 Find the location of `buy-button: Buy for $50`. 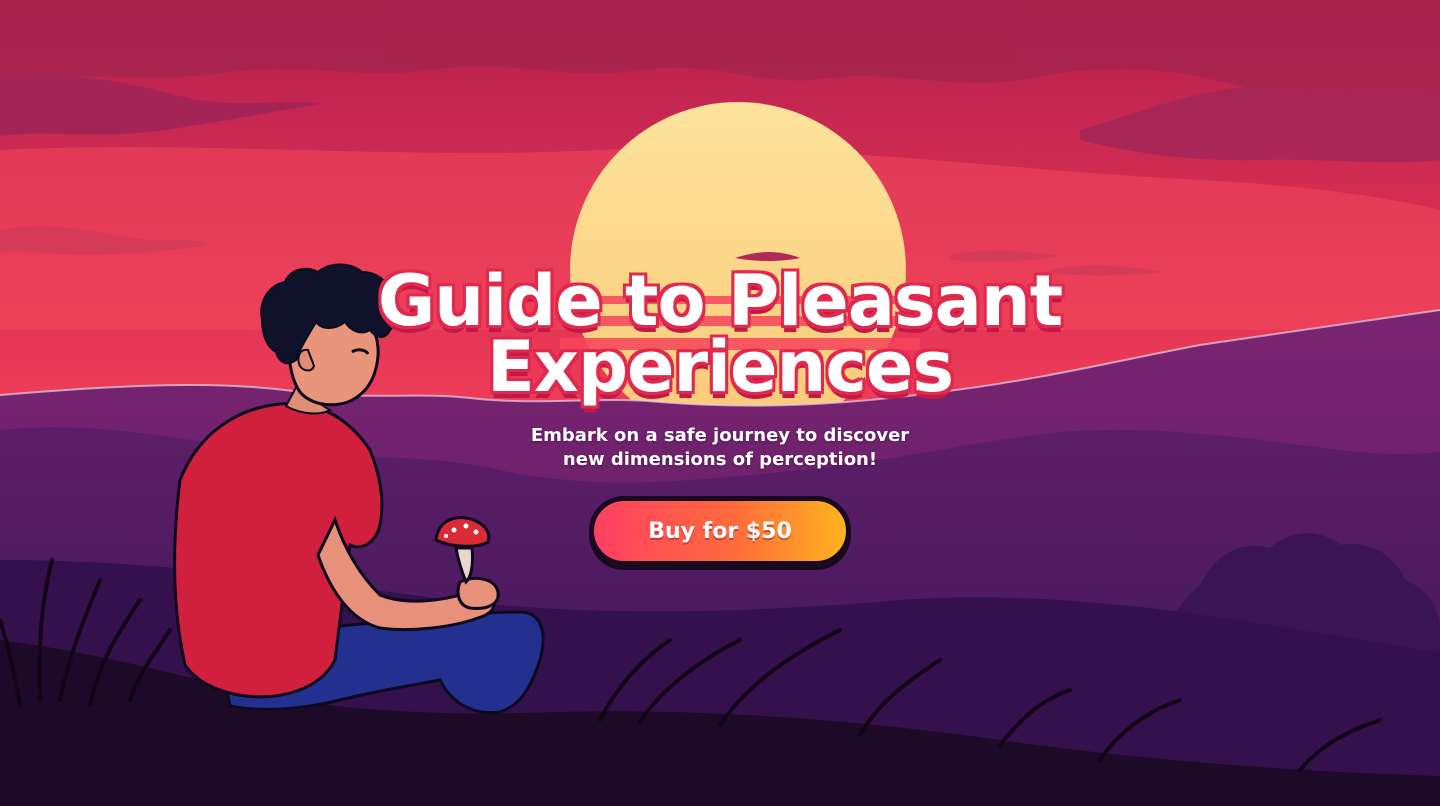

buy-button: Buy for $50 is located at coordinates (720, 531).